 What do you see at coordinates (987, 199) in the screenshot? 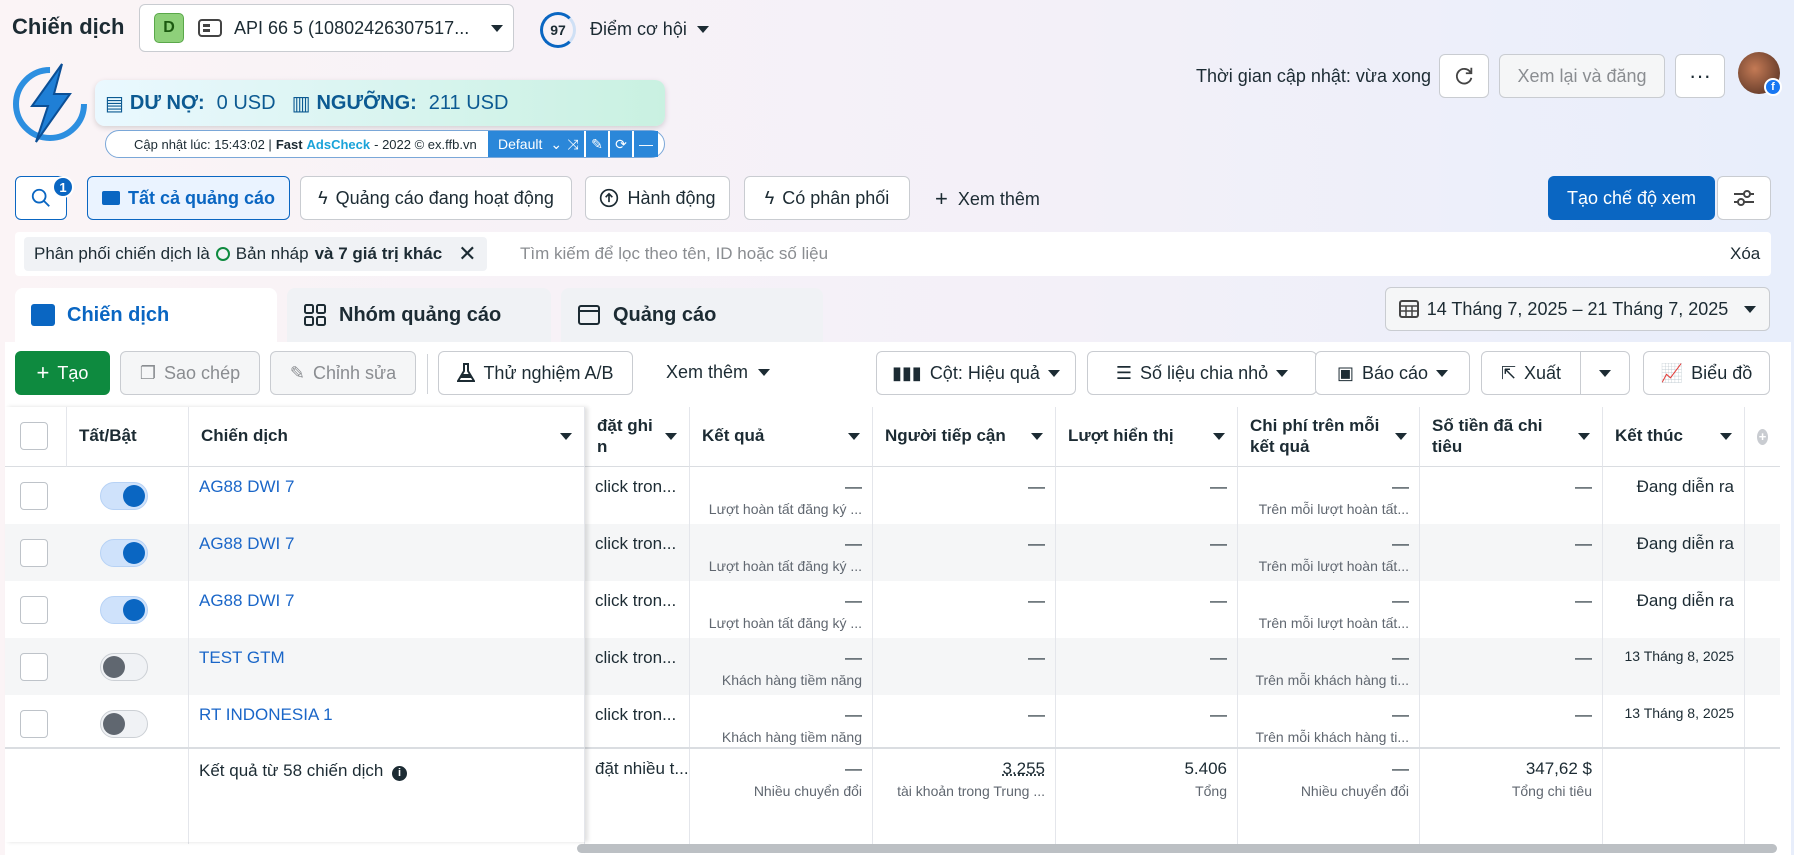
I see `see-more-tabs: + Xem thêm` at bounding box center [987, 199].